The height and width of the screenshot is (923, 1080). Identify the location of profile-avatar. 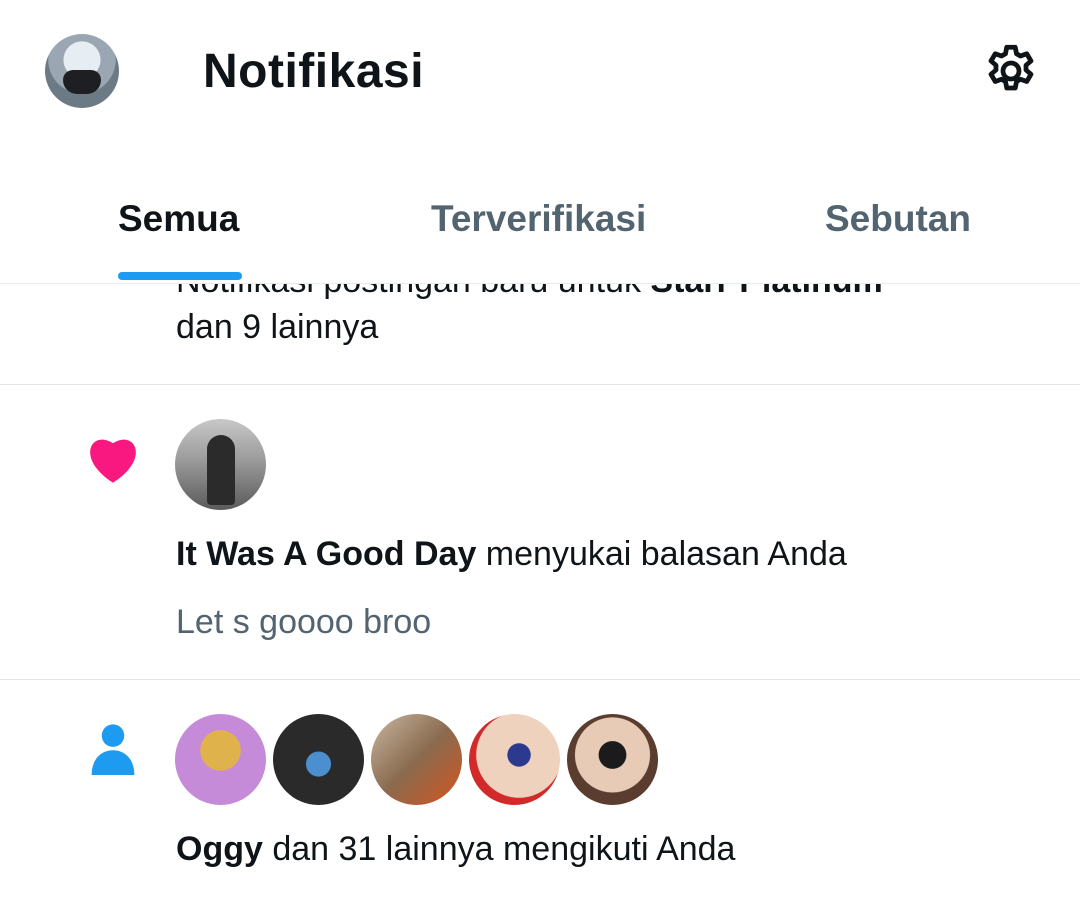
(82, 71).